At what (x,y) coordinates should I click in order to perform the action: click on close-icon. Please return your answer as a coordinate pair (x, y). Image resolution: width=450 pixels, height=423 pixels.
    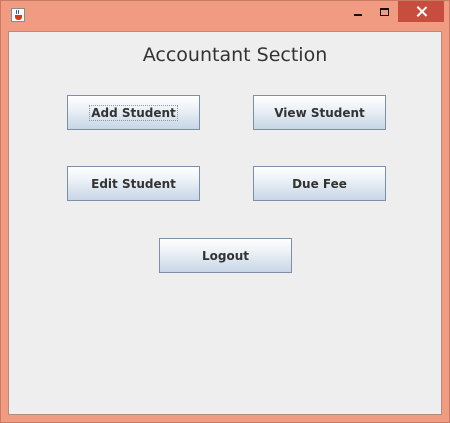
    Looking at the image, I should click on (421, 11).